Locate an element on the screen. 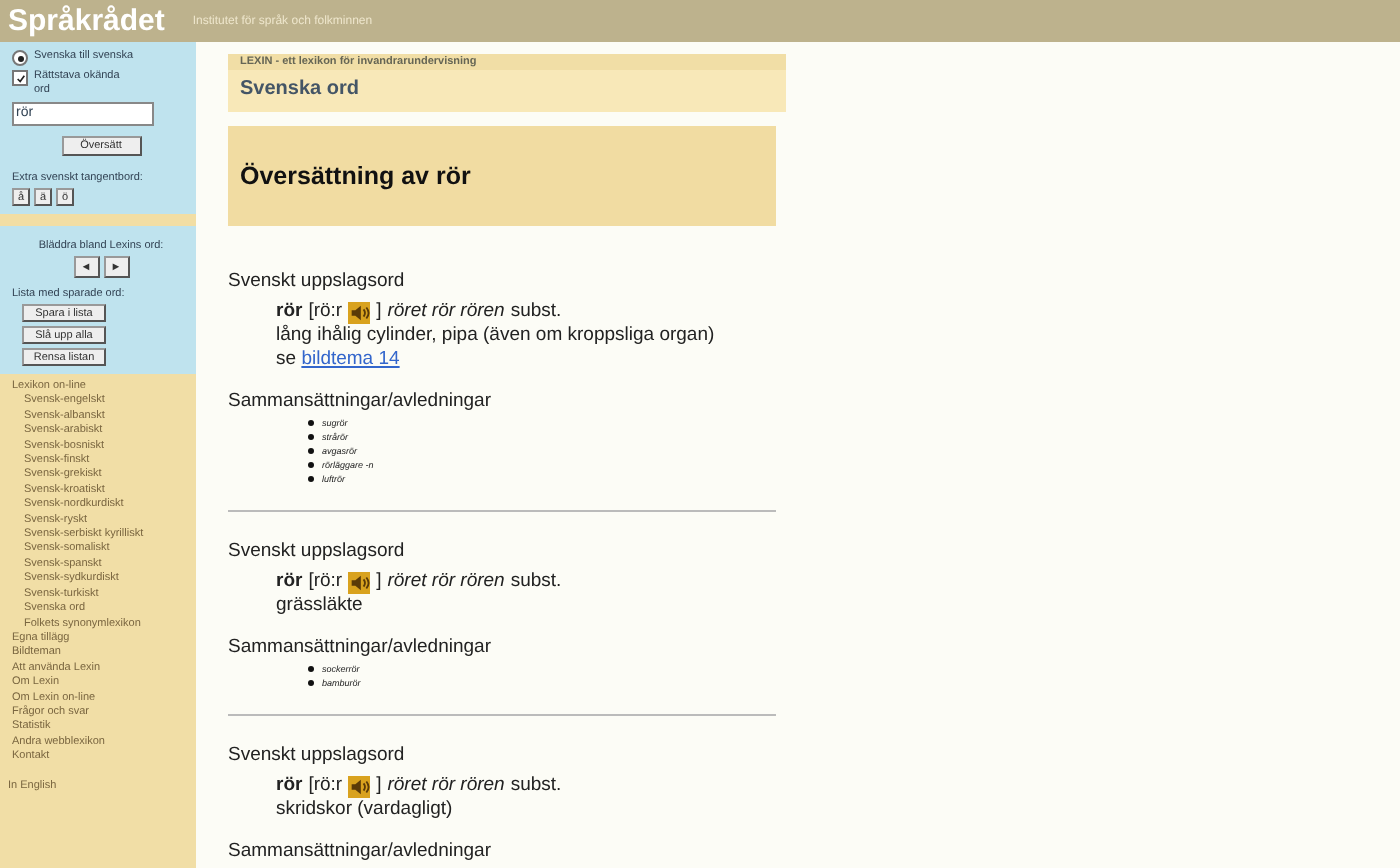  page-heading: Översättning av rör is located at coordinates (355, 176).